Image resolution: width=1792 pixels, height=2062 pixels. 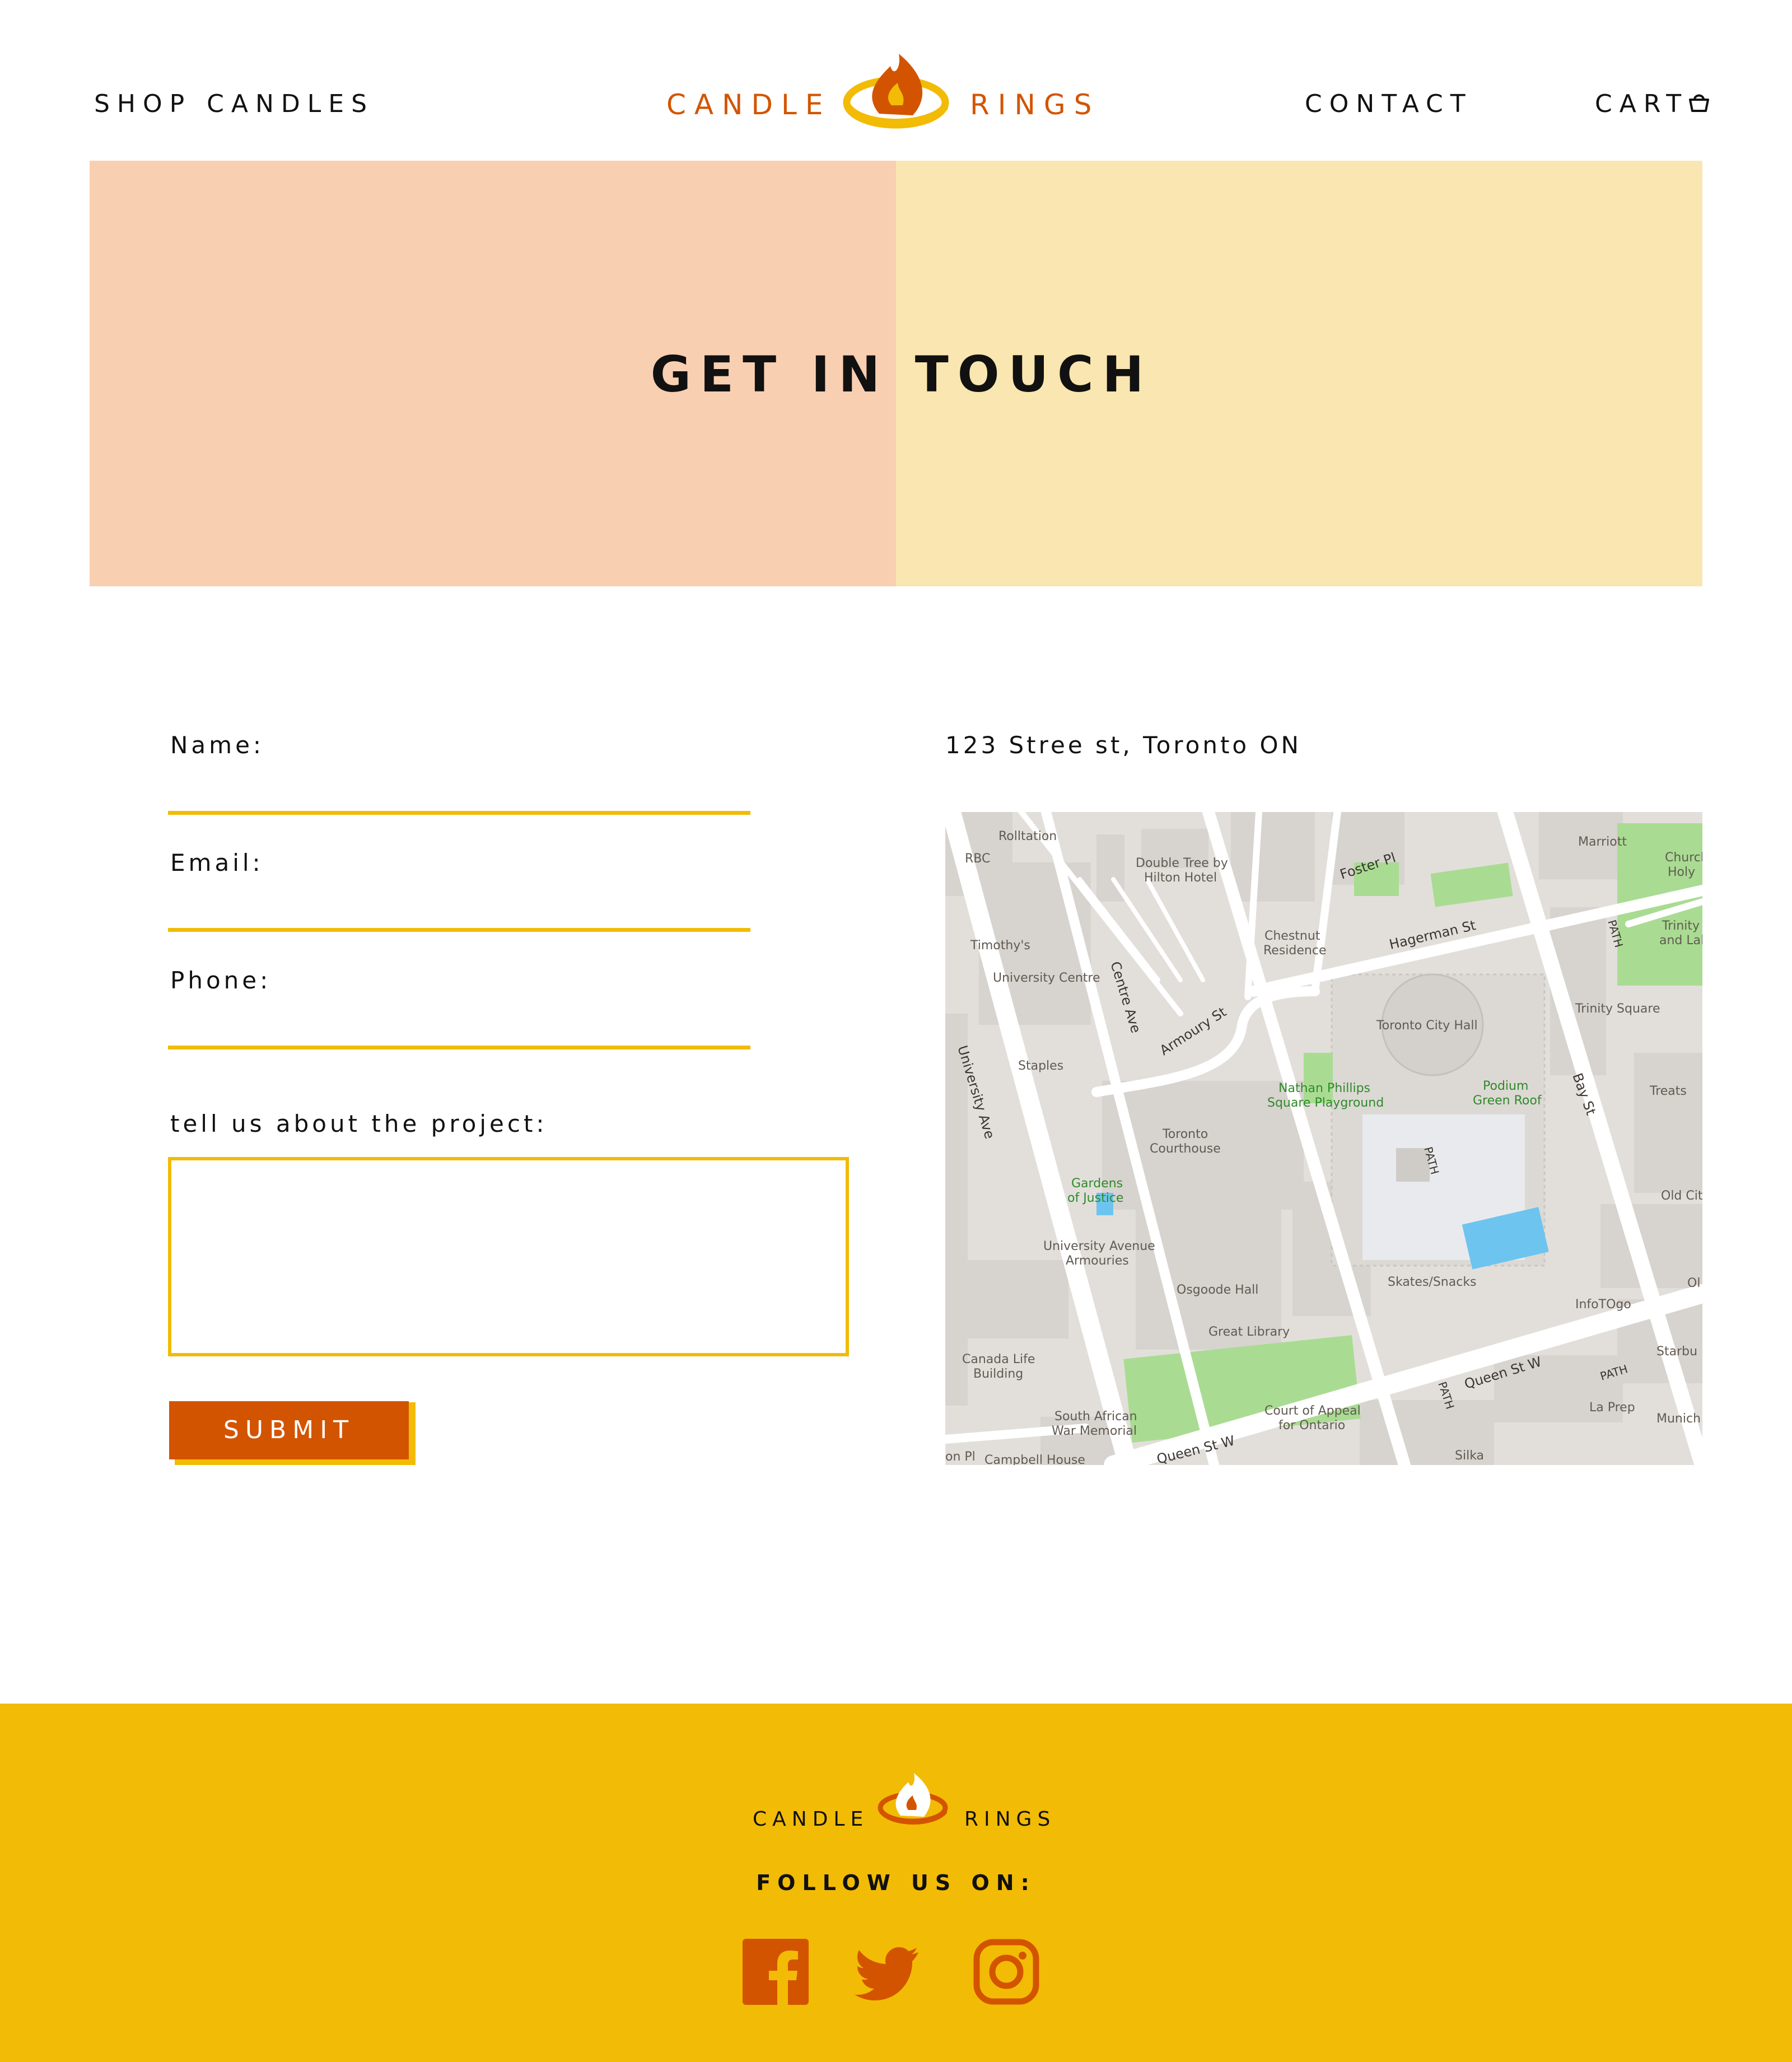 What do you see at coordinates (218, 745) in the screenshot?
I see `name-label: Name:` at bounding box center [218, 745].